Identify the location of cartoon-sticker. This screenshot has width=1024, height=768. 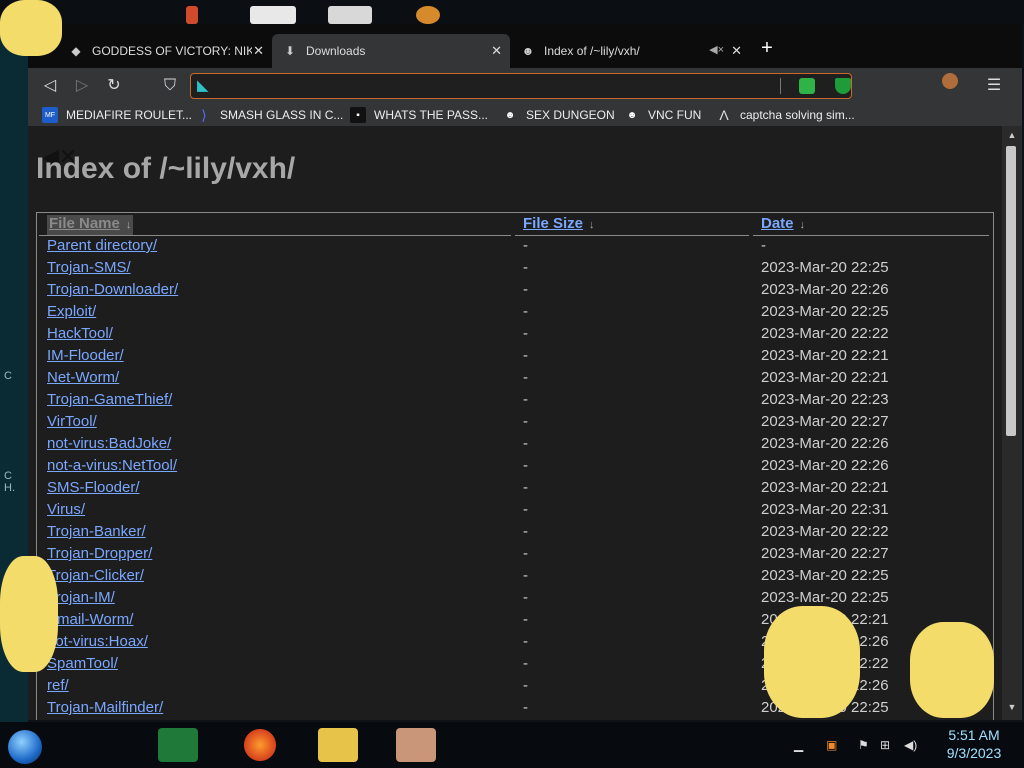
(952, 670).